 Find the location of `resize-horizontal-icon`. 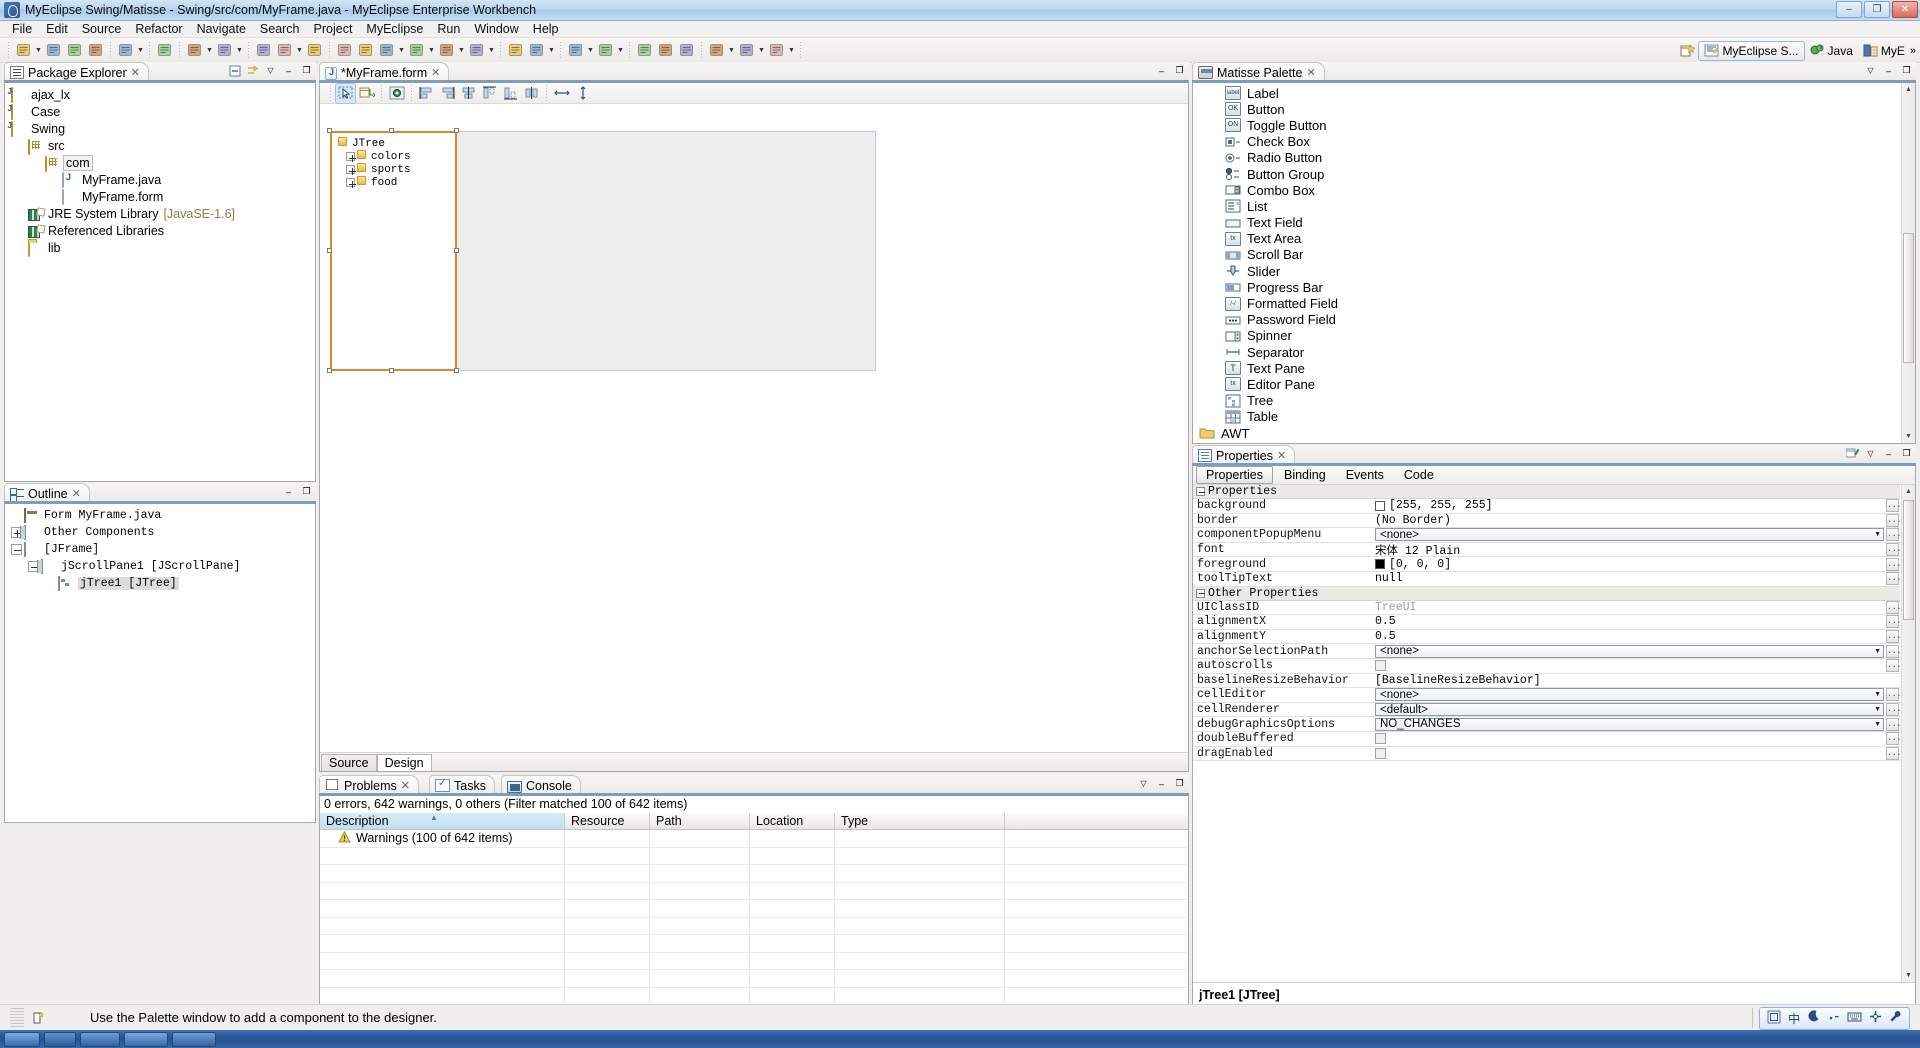

resize-horizontal-icon is located at coordinates (561, 93).